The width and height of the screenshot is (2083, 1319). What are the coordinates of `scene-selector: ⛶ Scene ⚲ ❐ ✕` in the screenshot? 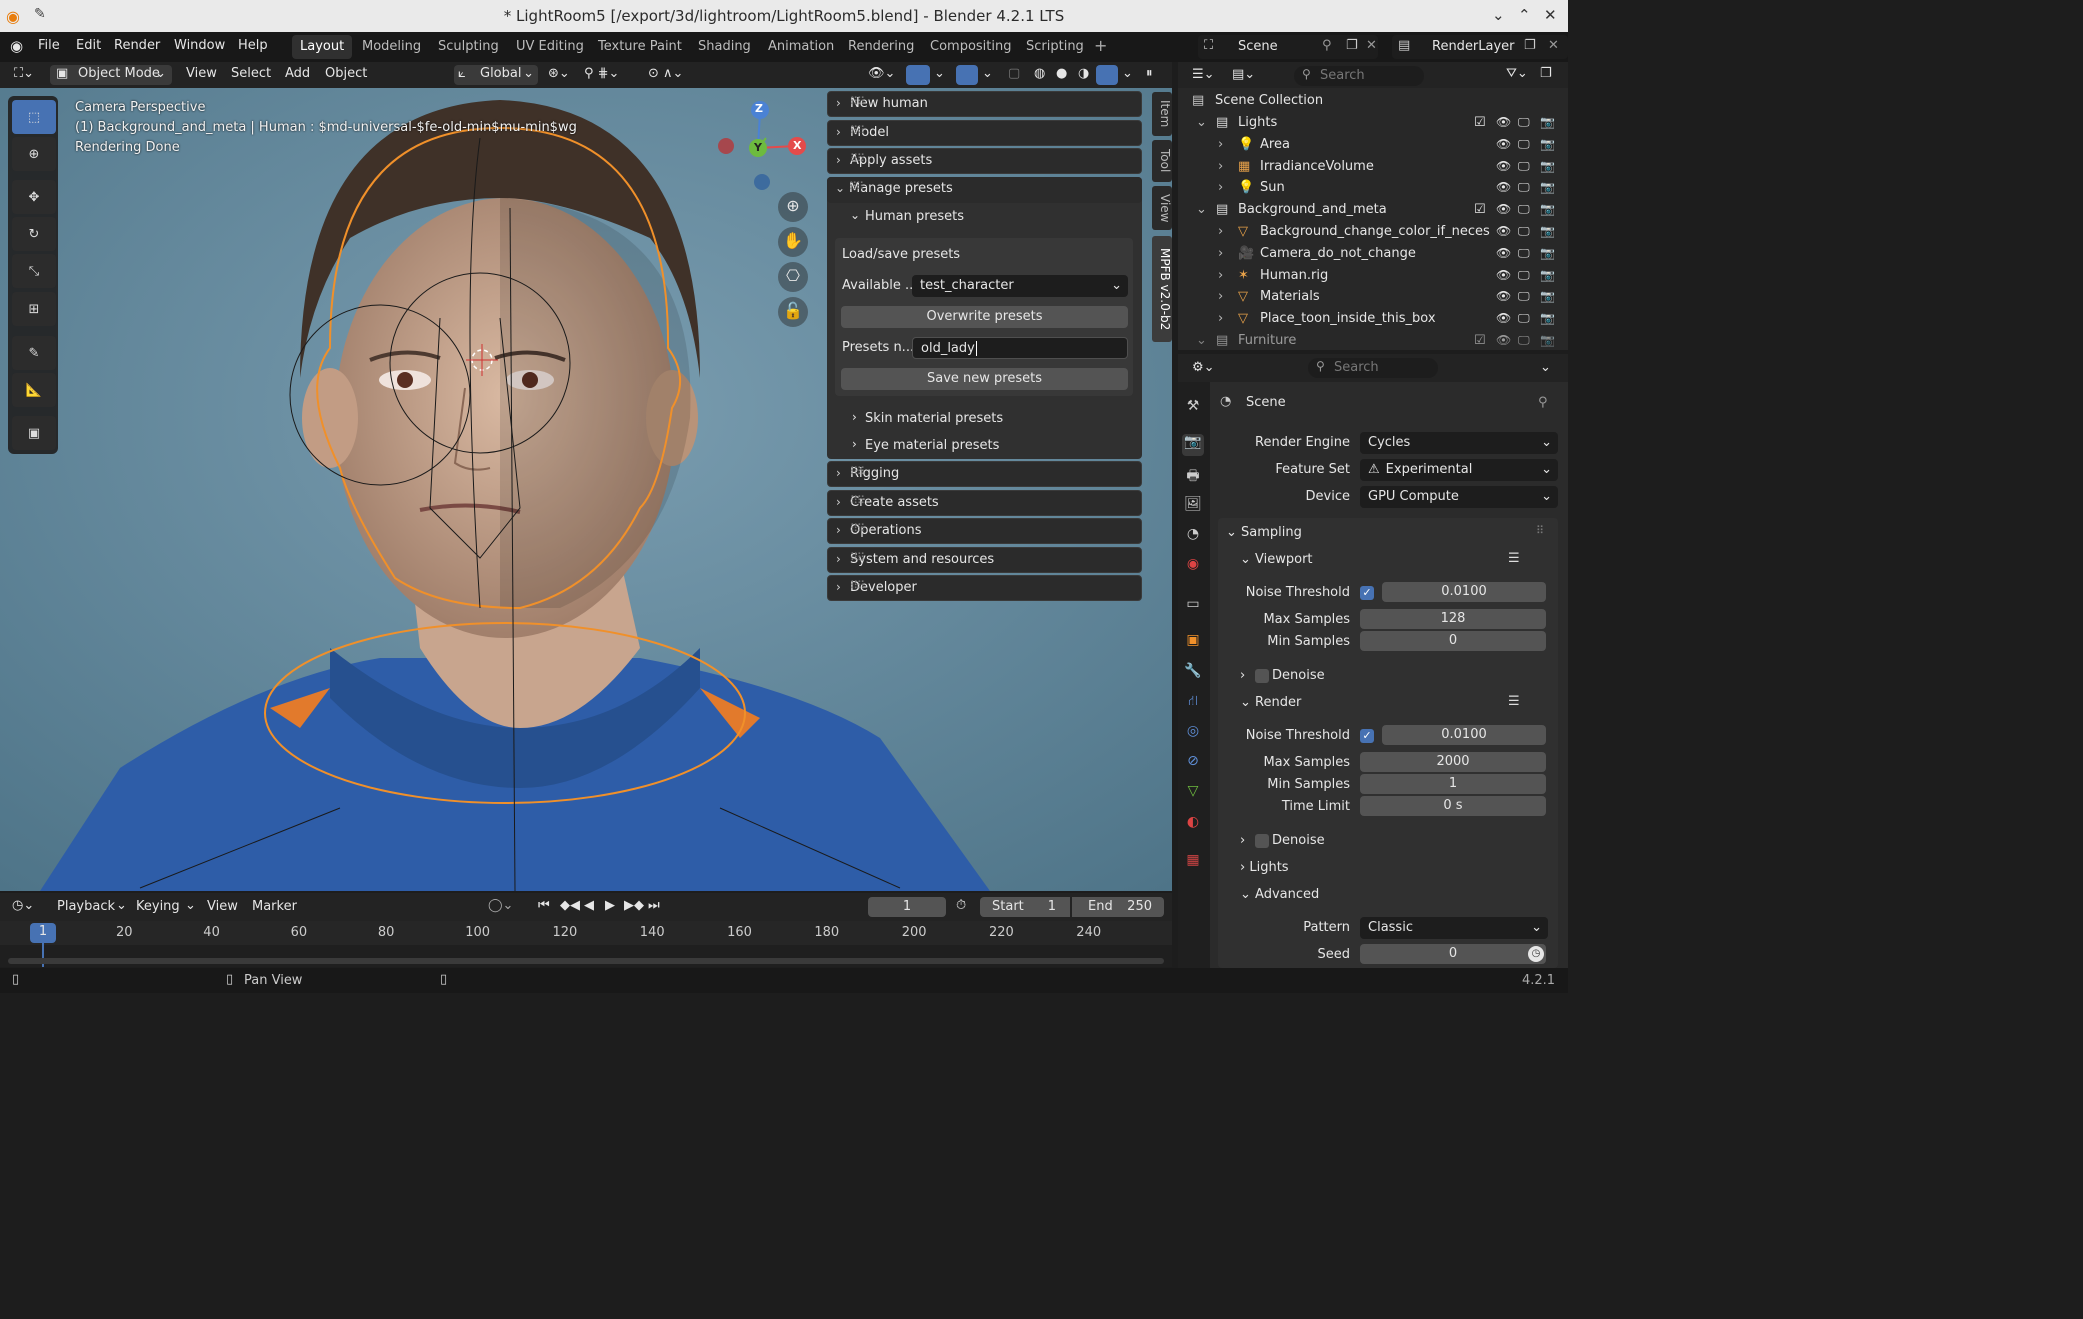 It's located at (1288, 47).